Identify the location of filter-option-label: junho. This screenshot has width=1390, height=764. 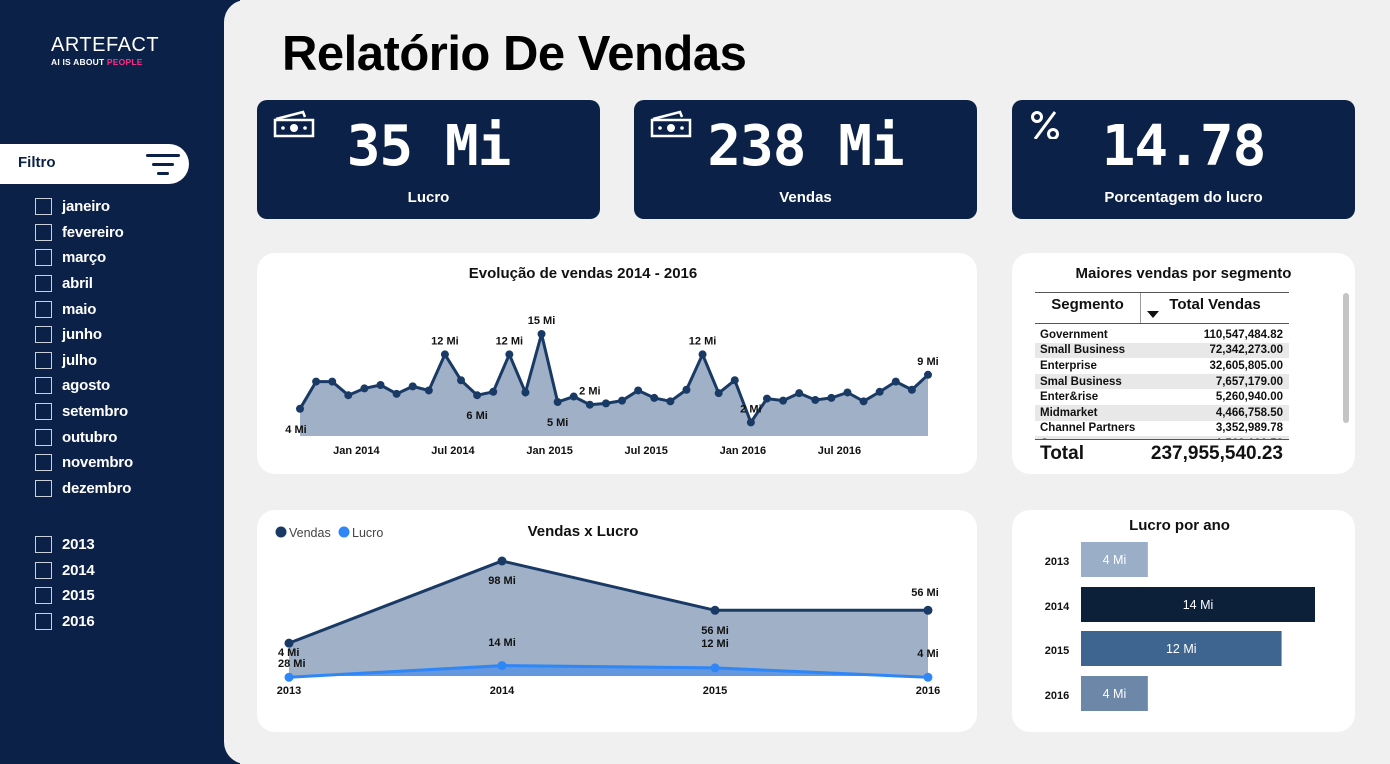
(82, 335).